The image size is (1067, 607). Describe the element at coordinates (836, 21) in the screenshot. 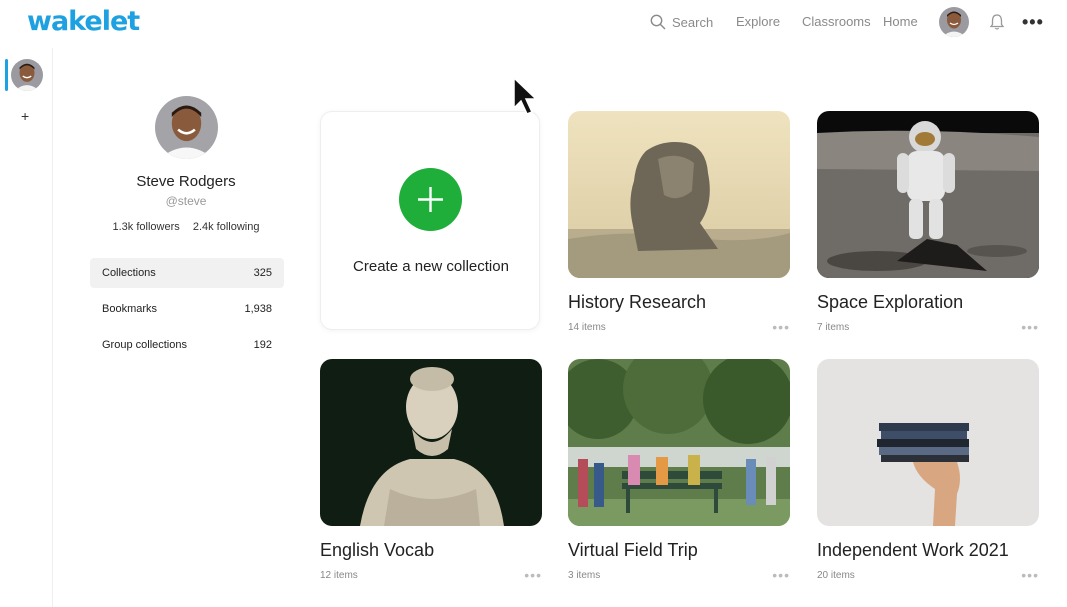

I see `nav-classrooms: Classrooms` at that location.